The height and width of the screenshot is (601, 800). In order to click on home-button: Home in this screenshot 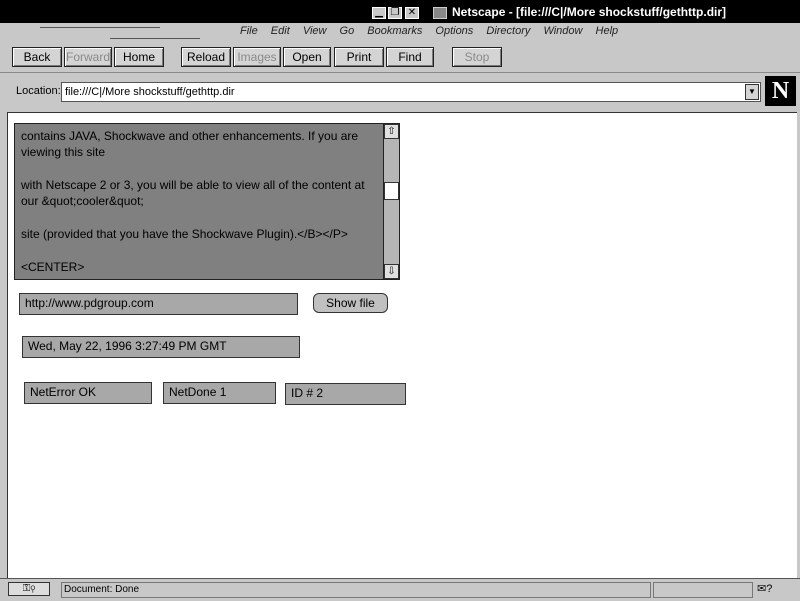, I will do `click(139, 57)`.